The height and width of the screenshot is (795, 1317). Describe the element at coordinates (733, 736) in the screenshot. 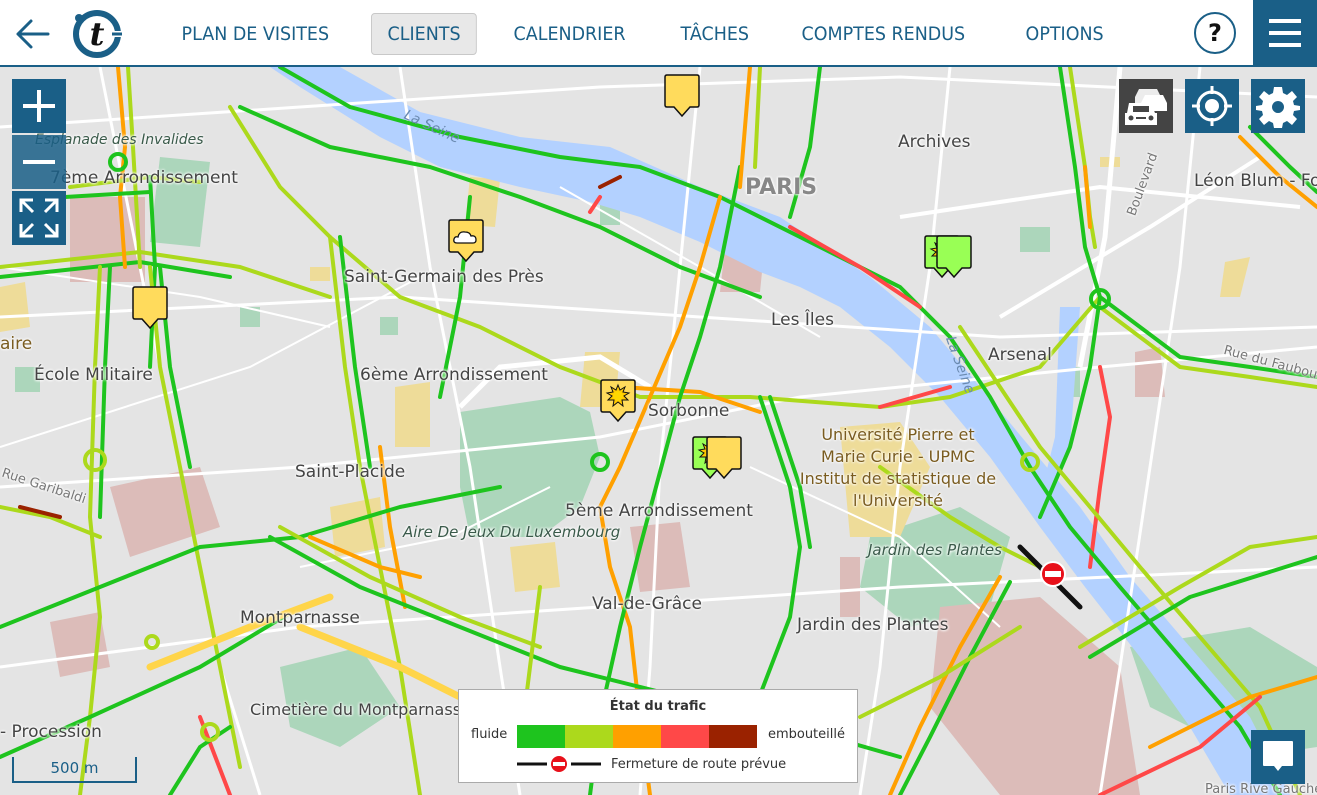

I see `legend-swatch-embouteille` at that location.